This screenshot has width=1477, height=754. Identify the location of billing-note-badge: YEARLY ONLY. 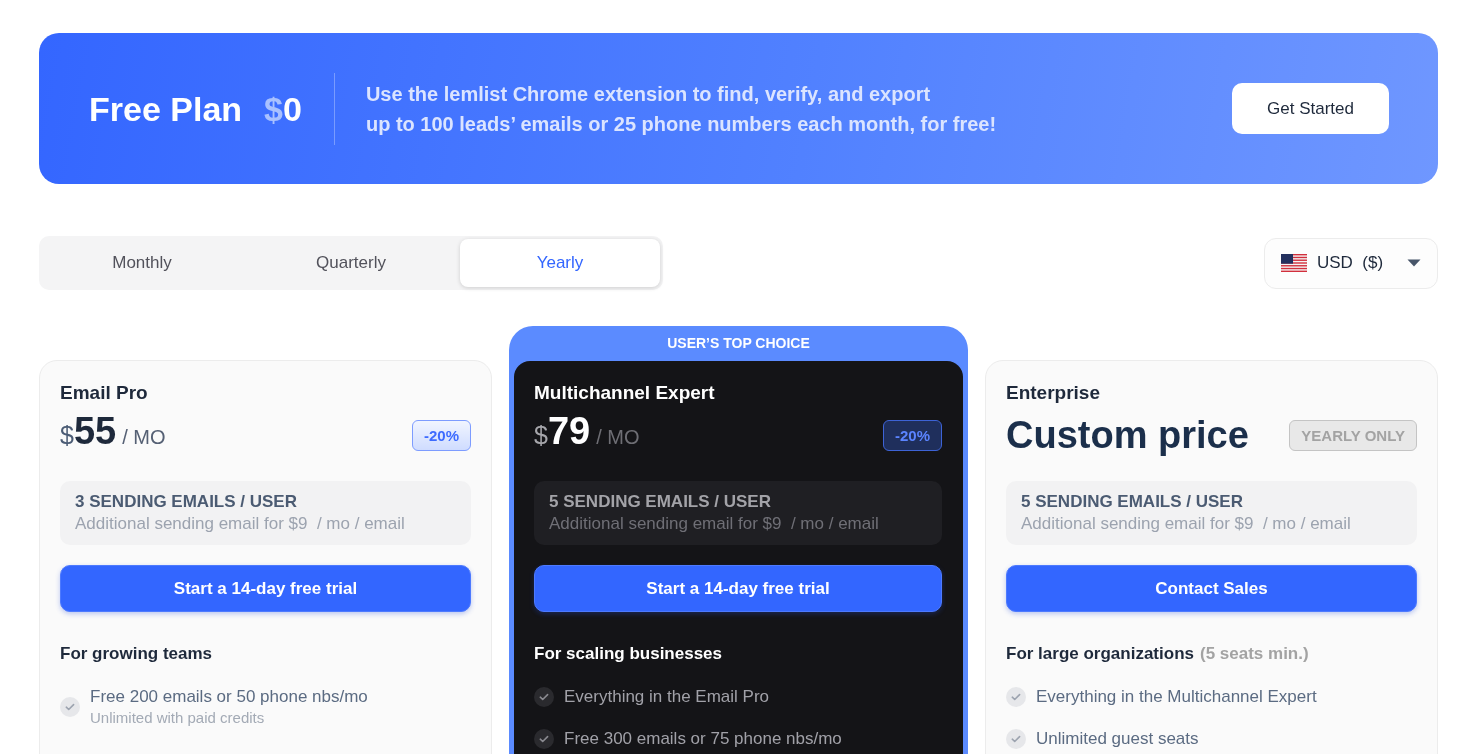
(1353, 435).